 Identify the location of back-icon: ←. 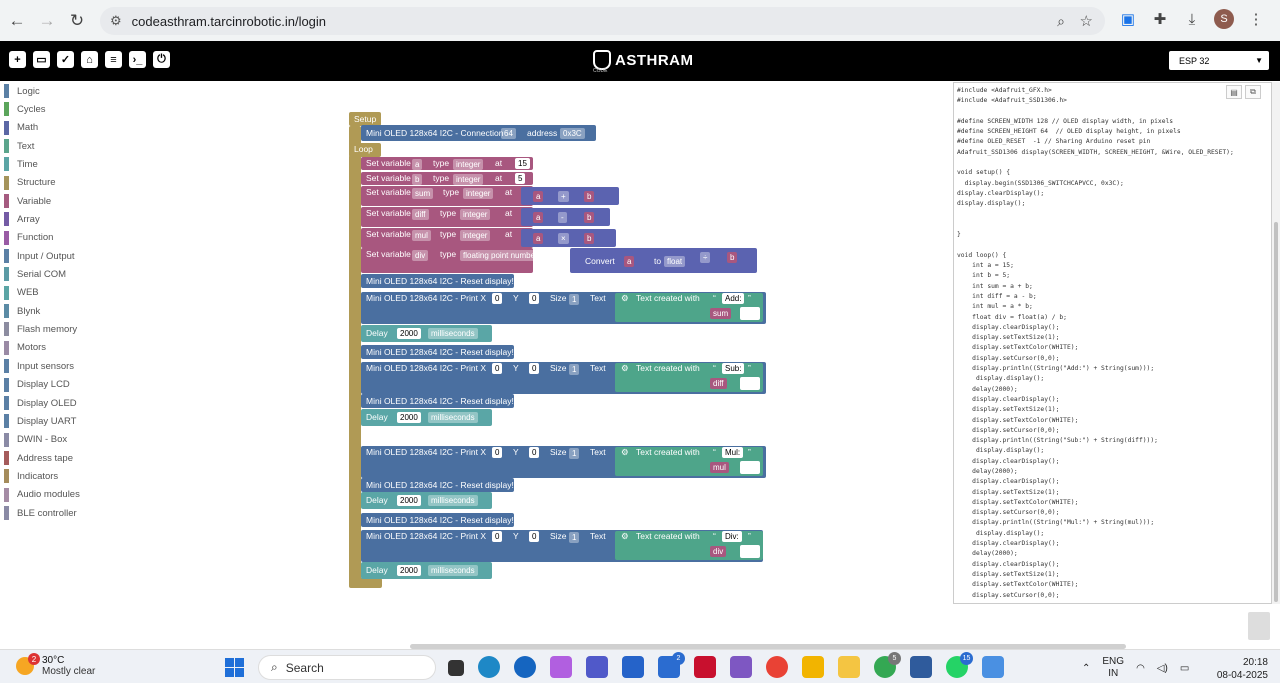
(17, 21).